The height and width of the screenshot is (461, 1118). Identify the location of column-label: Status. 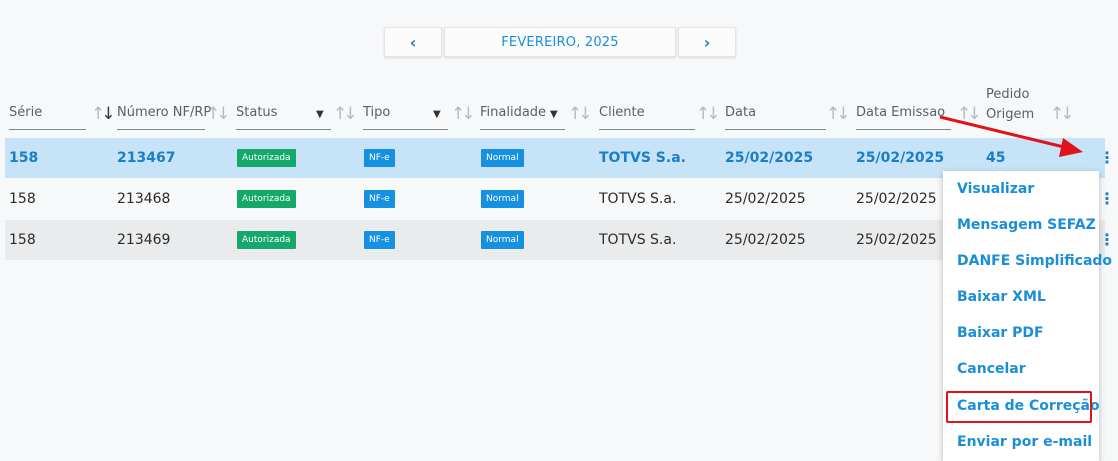
(257, 112).